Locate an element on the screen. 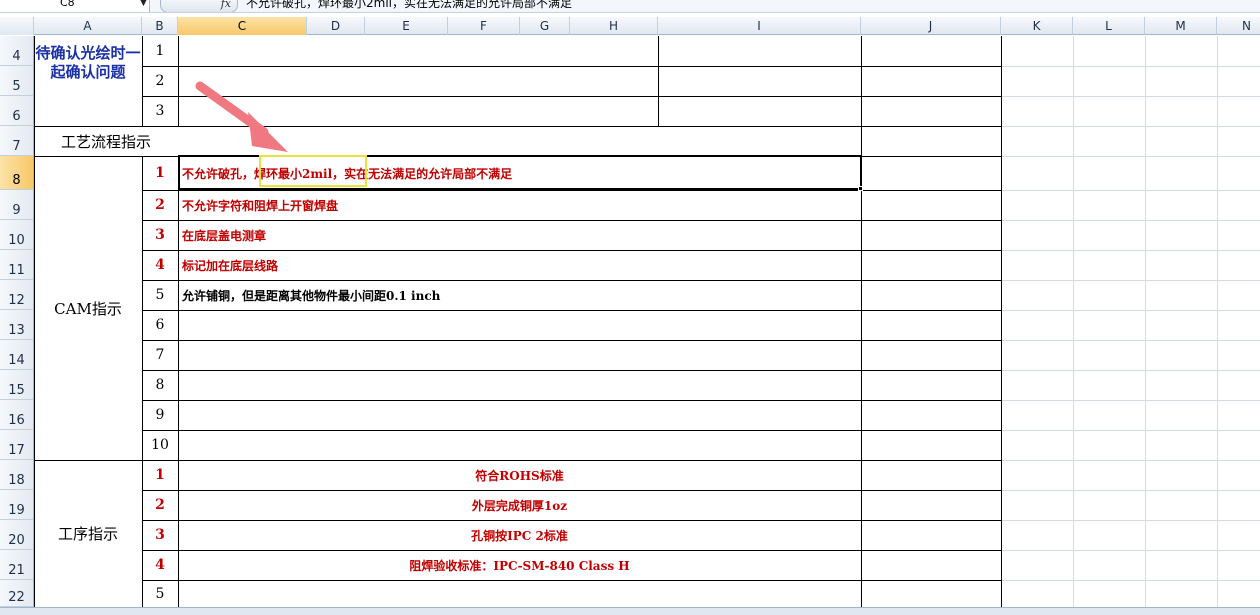 The width and height of the screenshot is (1260, 615). column-header-j: J is located at coordinates (931, 26).